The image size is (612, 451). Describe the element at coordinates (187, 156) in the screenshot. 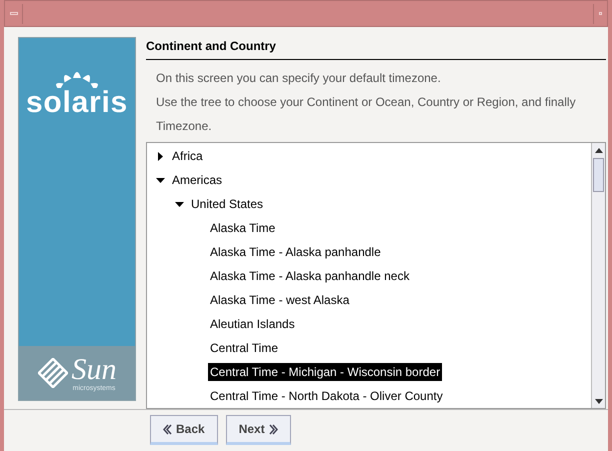

I see `tree-item: Africa` at that location.